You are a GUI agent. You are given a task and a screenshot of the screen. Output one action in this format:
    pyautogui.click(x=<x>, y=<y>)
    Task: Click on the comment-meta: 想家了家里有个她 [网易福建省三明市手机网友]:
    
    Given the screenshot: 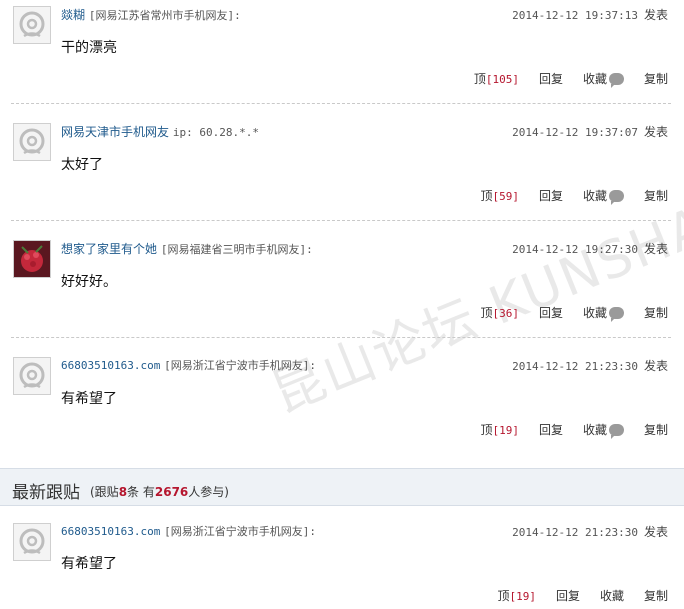 What is the action you would take?
    pyautogui.click(x=187, y=248)
    